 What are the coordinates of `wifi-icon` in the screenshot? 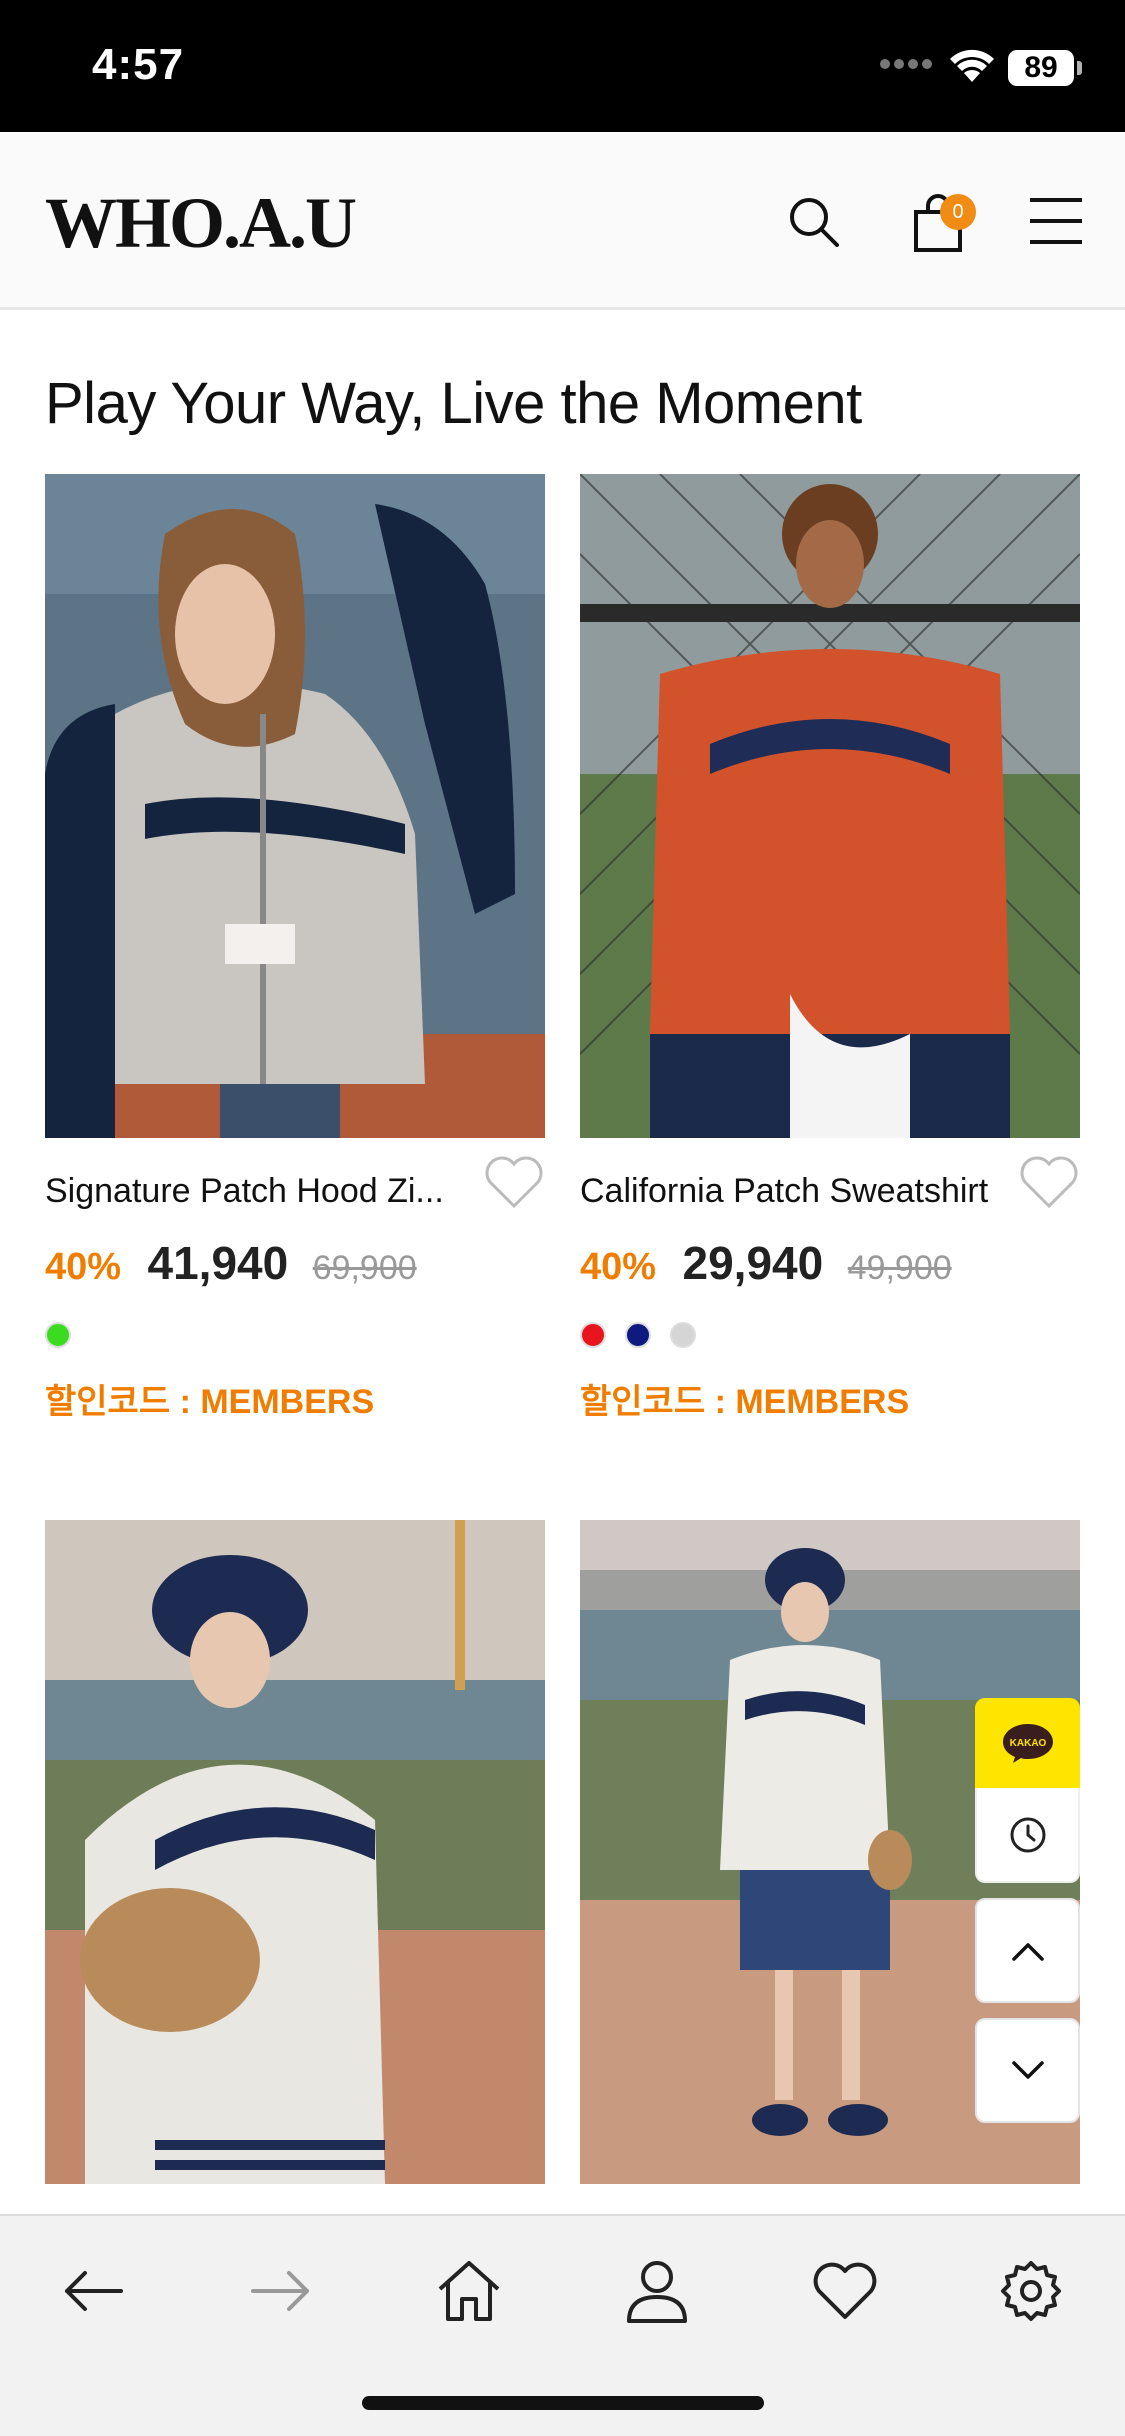 It's located at (972, 65).